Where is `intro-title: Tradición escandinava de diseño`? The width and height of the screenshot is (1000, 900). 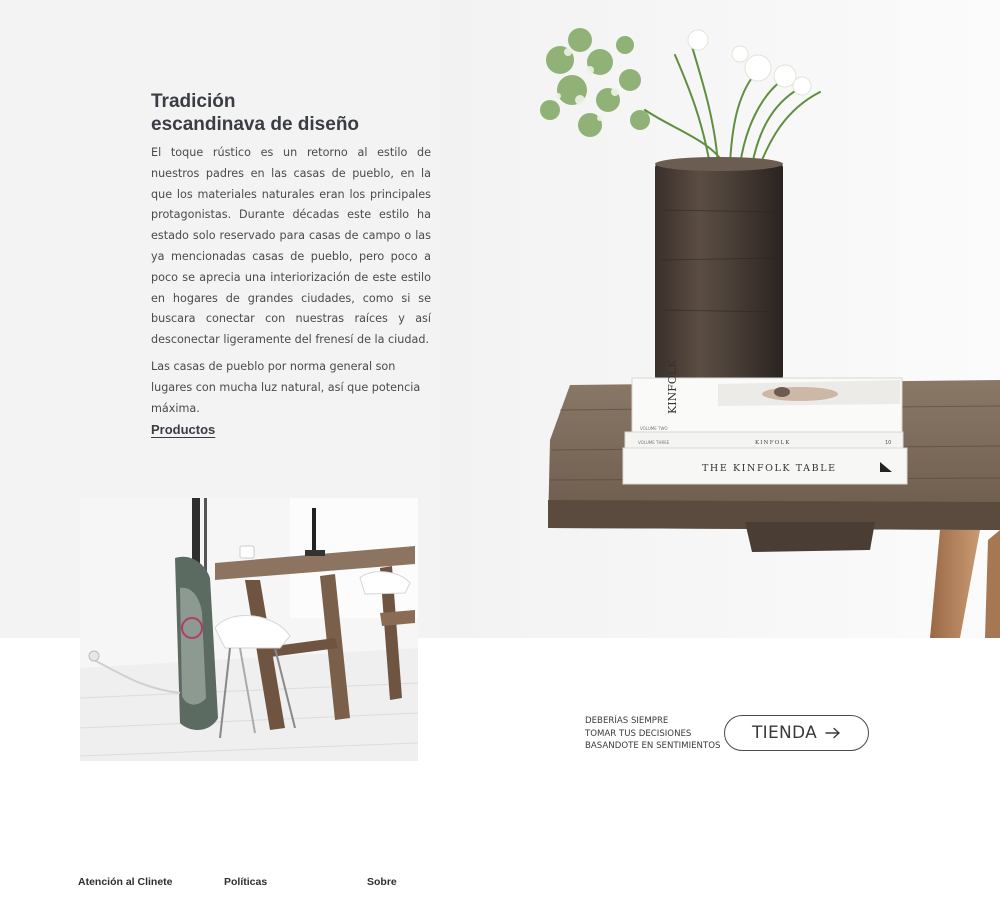
intro-title: Tradición escandinava de diseño is located at coordinates (291, 113).